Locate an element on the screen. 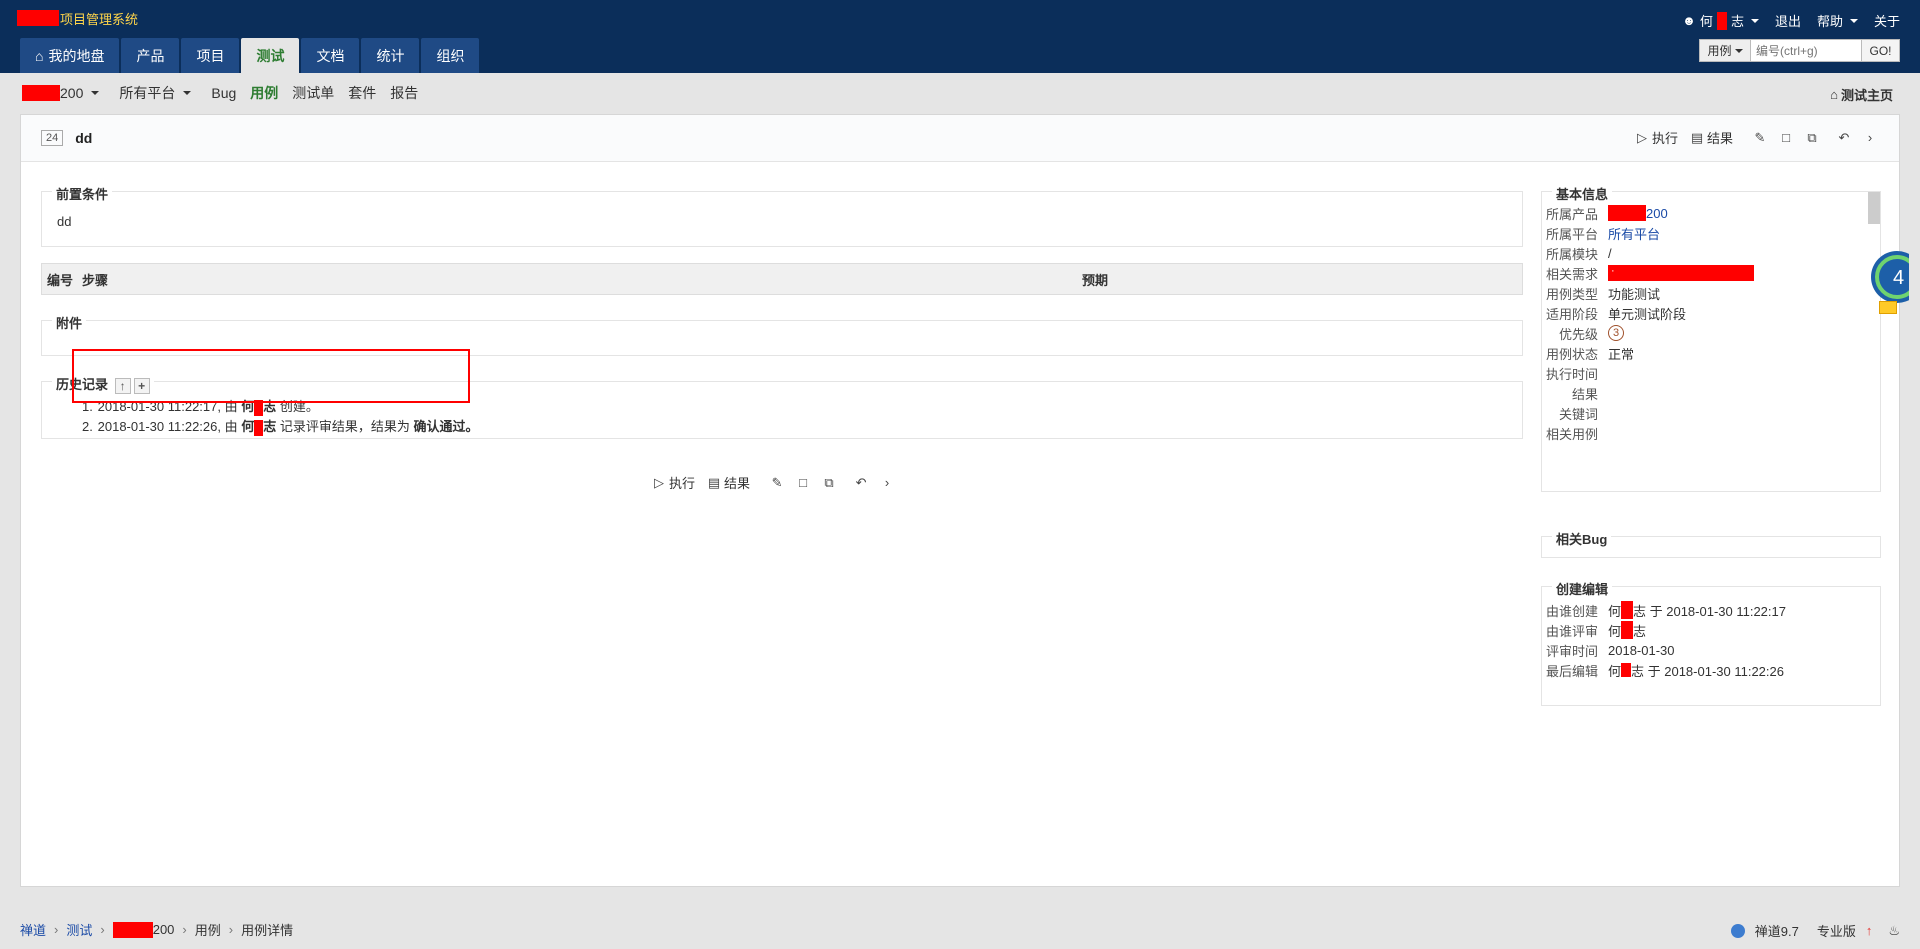 The width and height of the screenshot is (1920, 949). version-label: 禅道9.7 is located at coordinates (1777, 930).